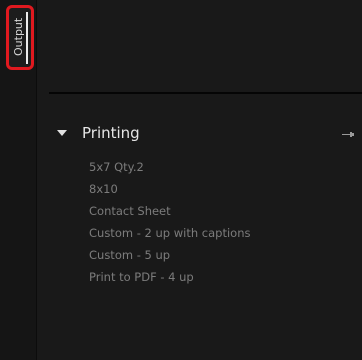 The height and width of the screenshot is (360, 362). I want to click on list-item-5x7-qty2: 5x7 Qty.2, so click(169, 167).